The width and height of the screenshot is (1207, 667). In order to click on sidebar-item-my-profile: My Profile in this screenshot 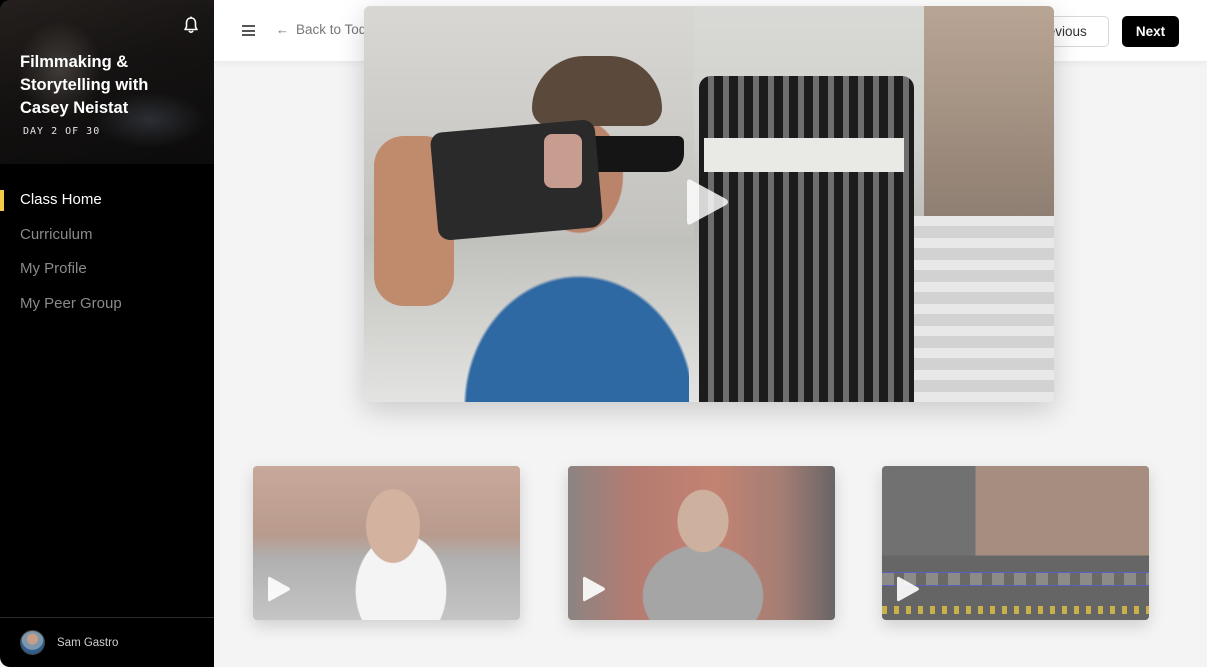, I will do `click(107, 274)`.